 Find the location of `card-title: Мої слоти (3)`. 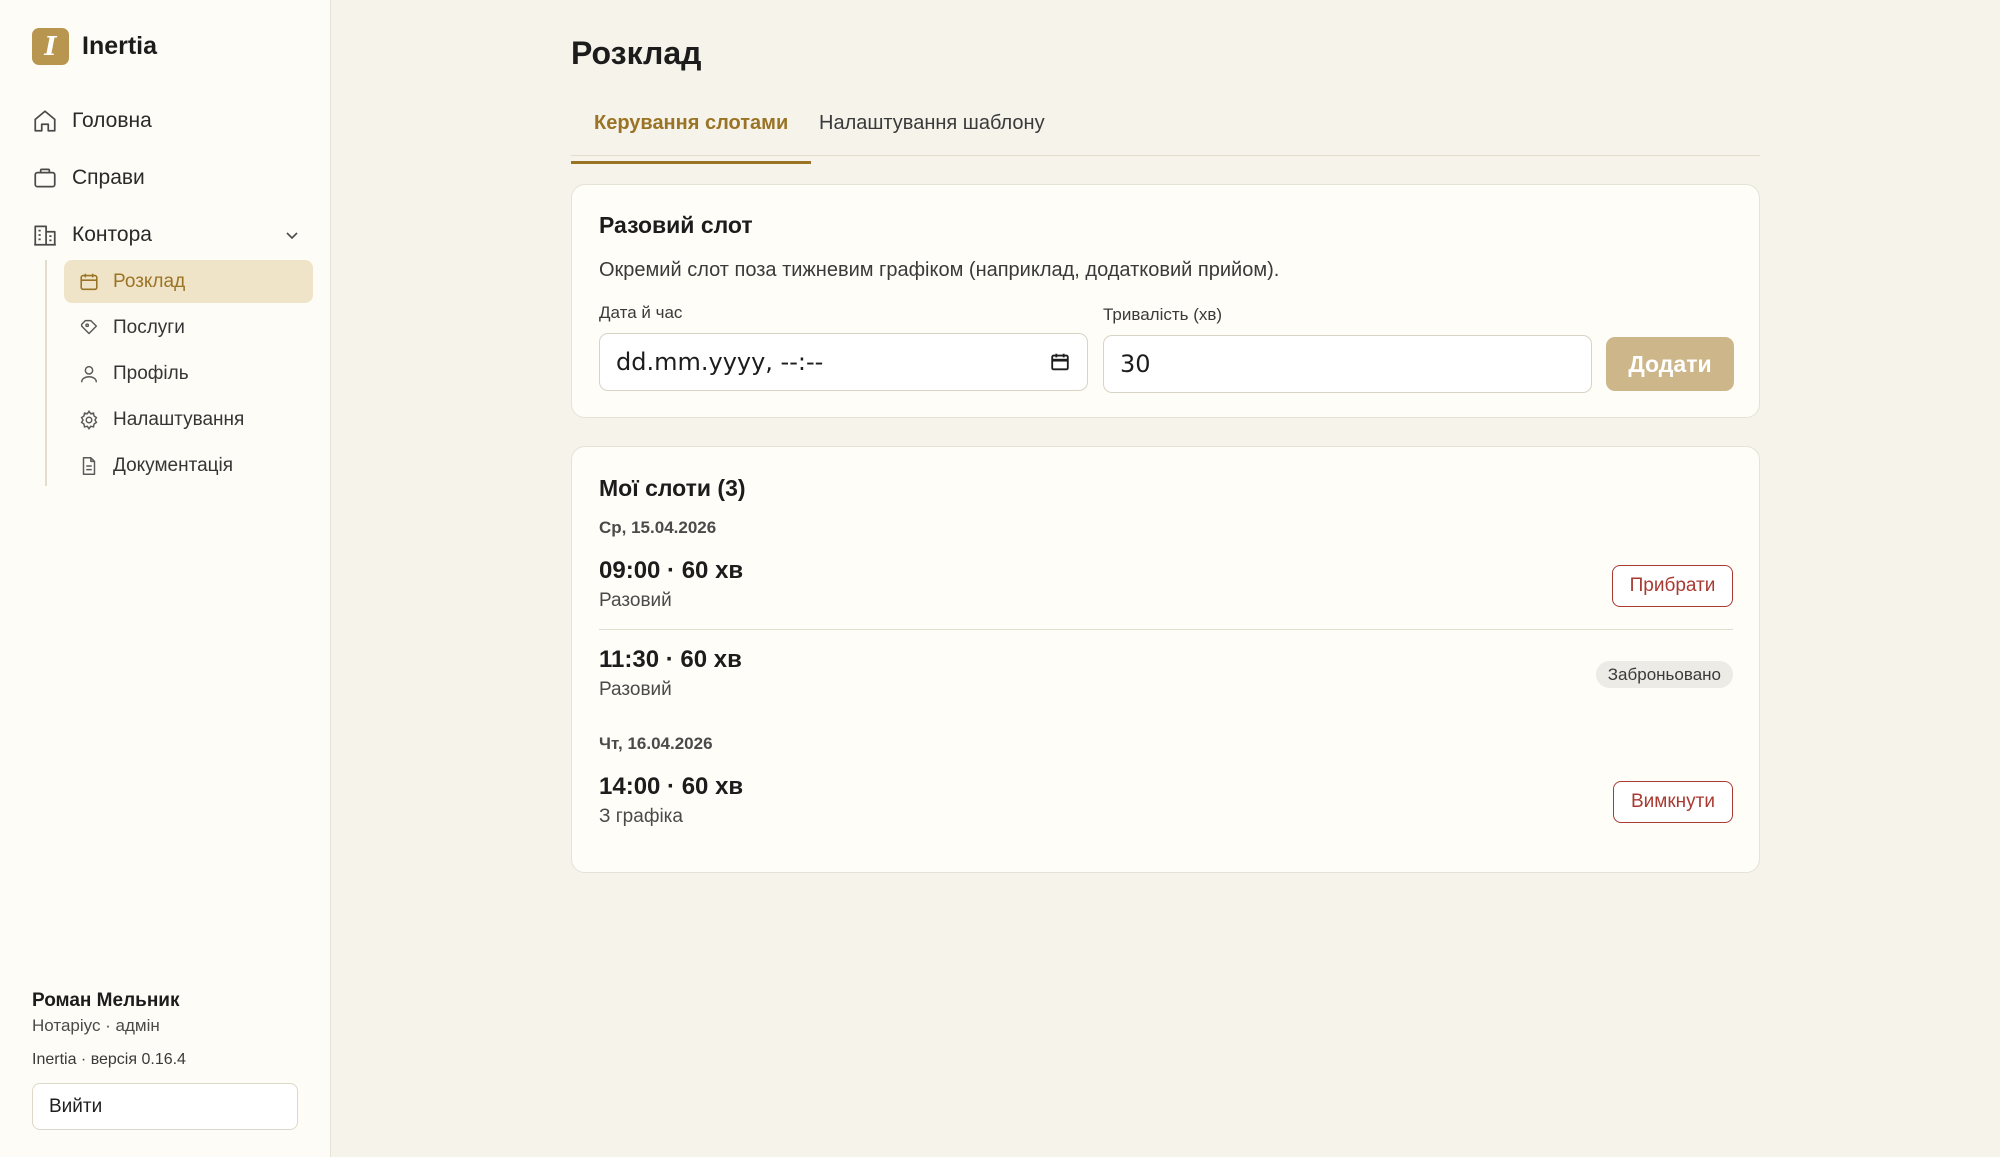

card-title: Мої слоти (3) is located at coordinates (672, 488).